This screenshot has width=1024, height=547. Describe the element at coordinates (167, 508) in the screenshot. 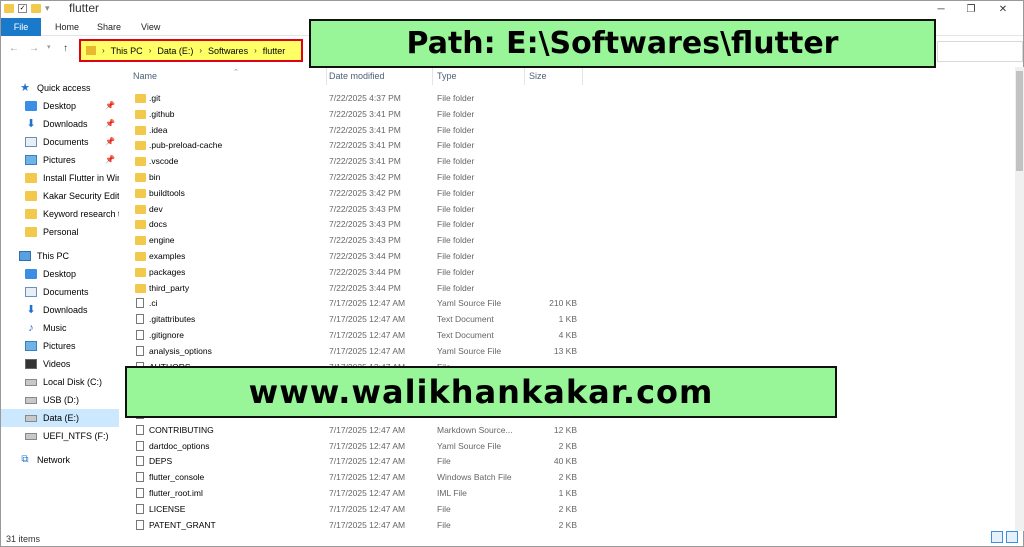

I see `file-name: LICENSE` at that location.